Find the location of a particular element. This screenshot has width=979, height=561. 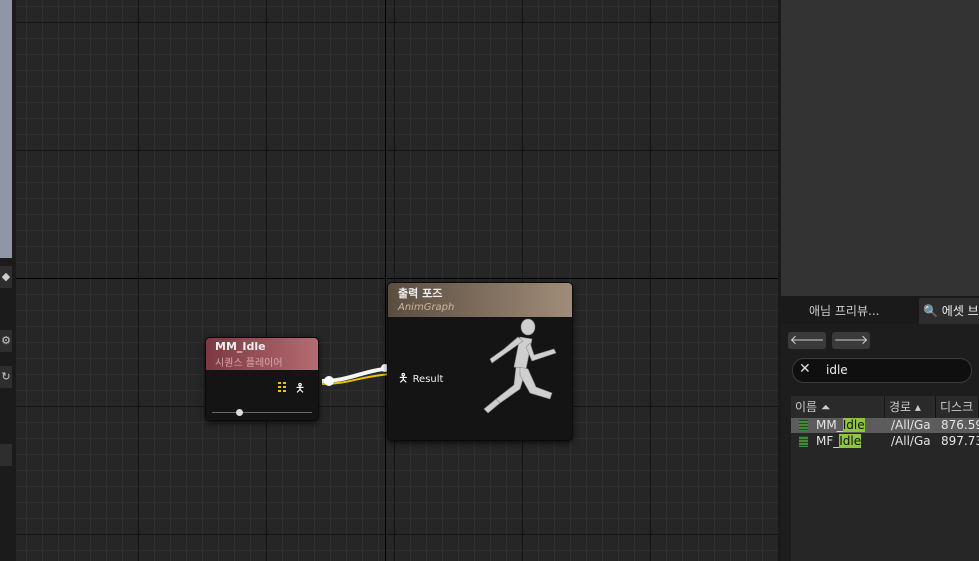

column-name-label: 이름 is located at coordinates (806, 407).